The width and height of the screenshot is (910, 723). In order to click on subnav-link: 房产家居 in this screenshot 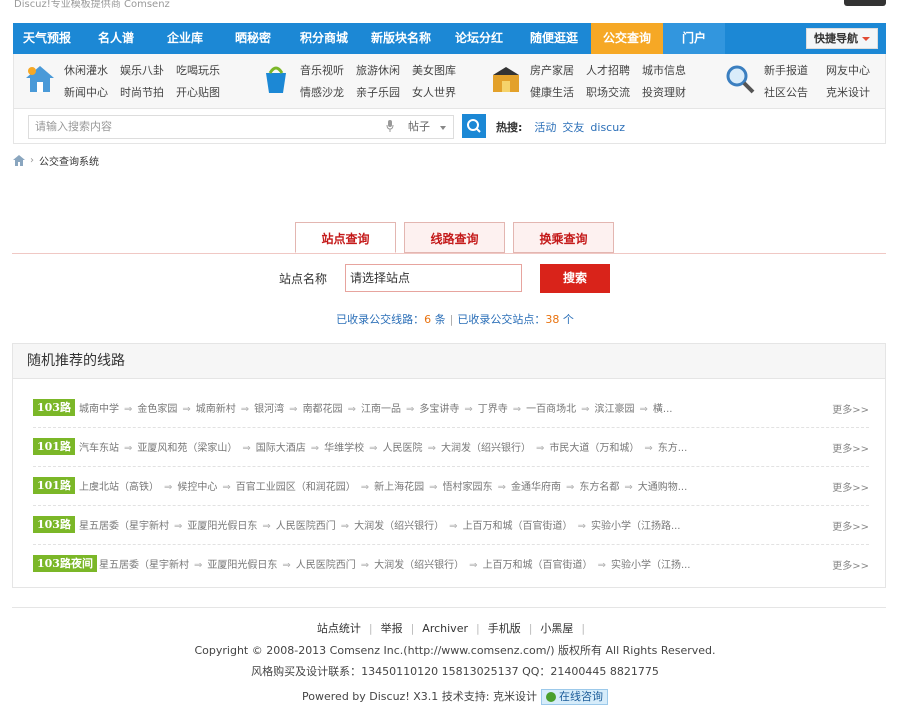, I will do `click(552, 70)`.